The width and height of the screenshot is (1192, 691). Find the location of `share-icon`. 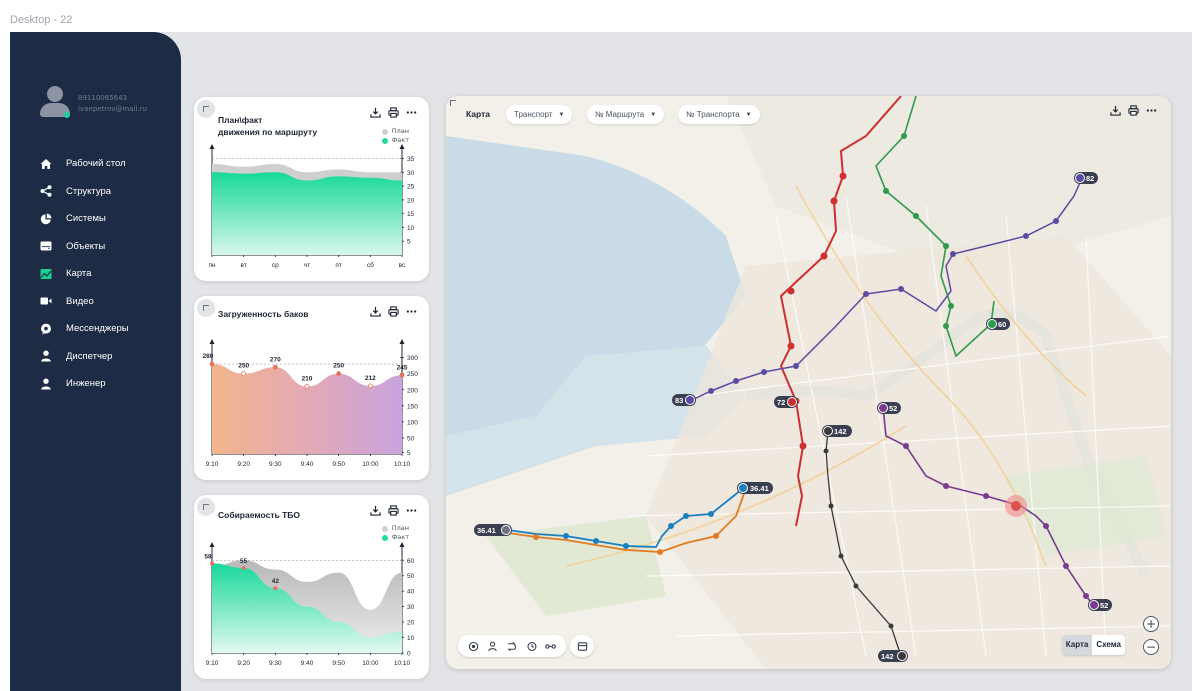

share-icon is located at coordinates (46, 191).